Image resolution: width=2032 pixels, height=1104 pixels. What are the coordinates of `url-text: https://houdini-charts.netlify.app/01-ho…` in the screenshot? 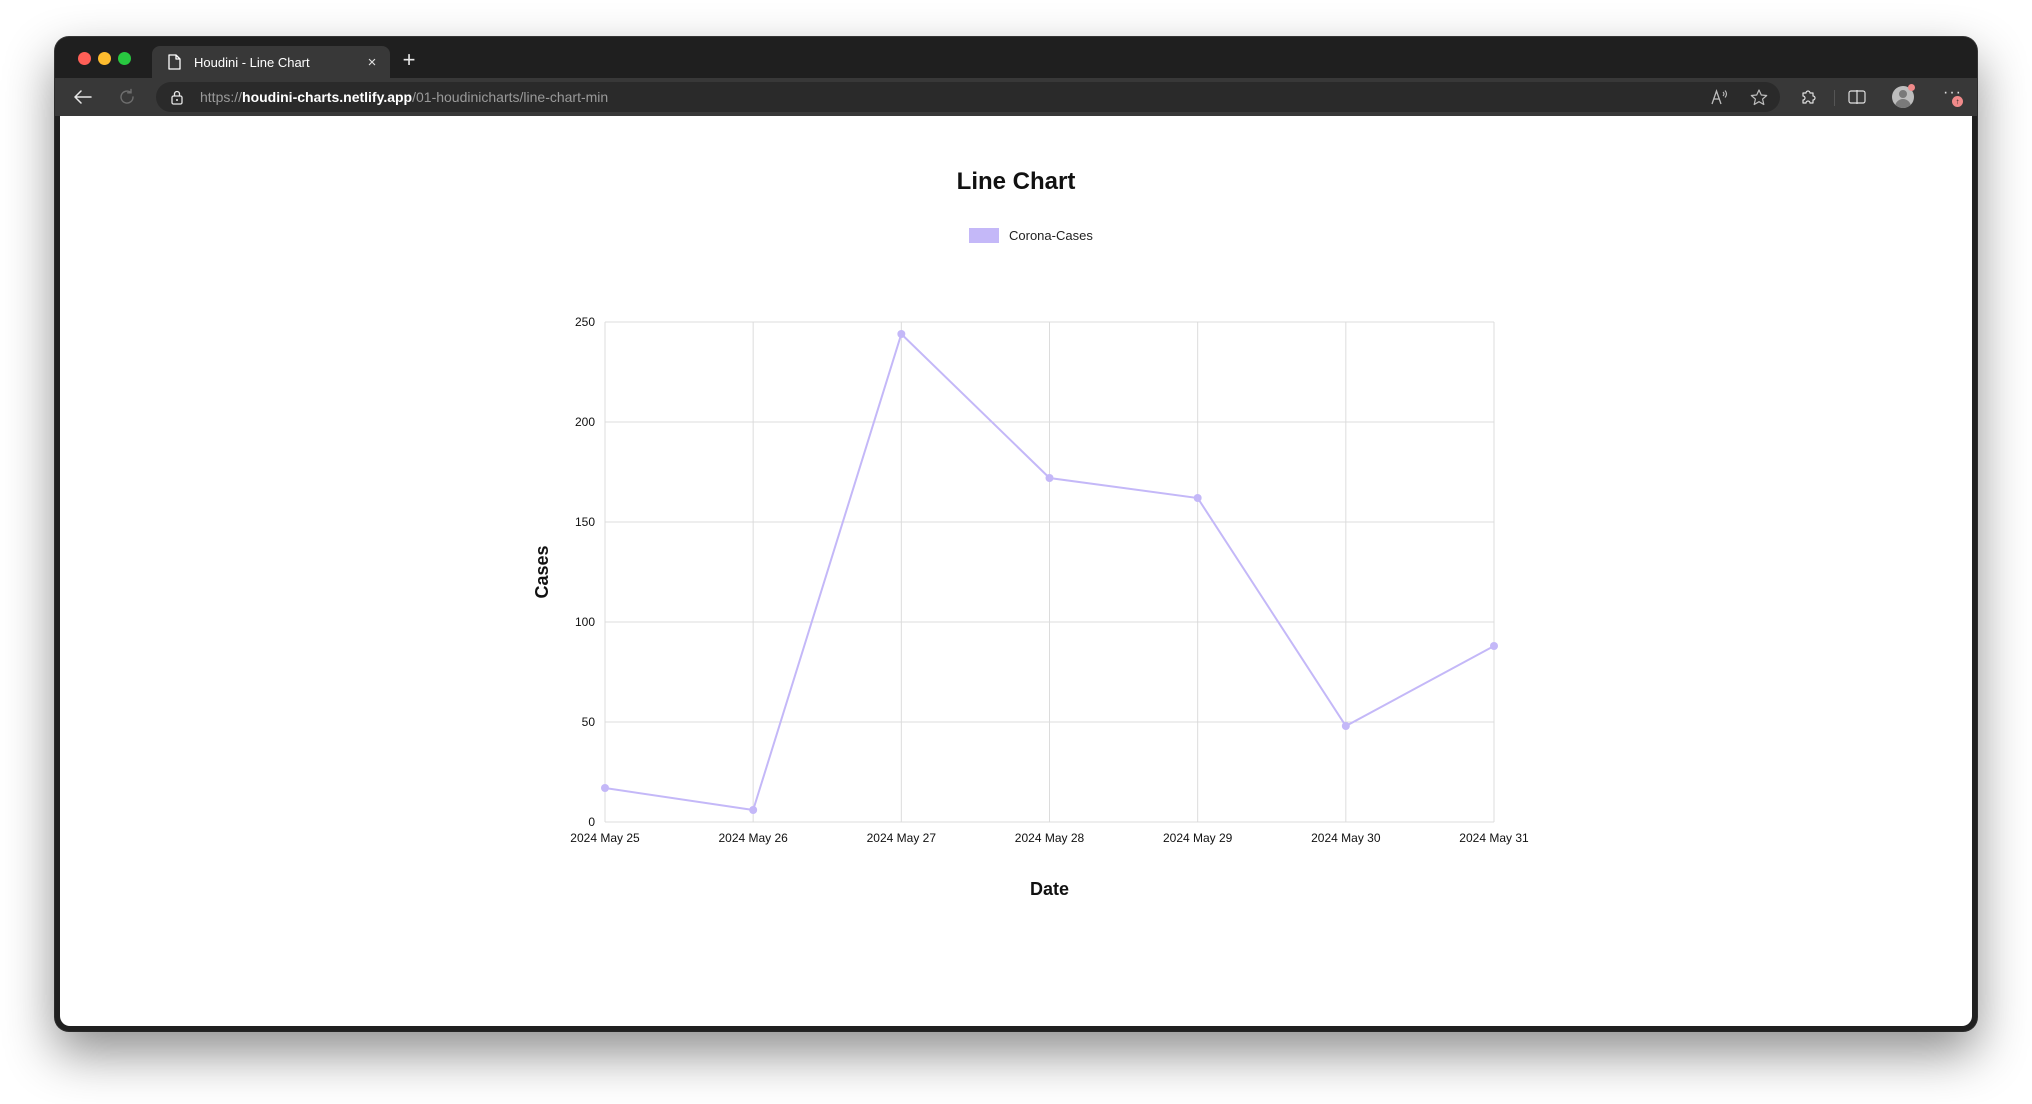 It's located at (404, 97).